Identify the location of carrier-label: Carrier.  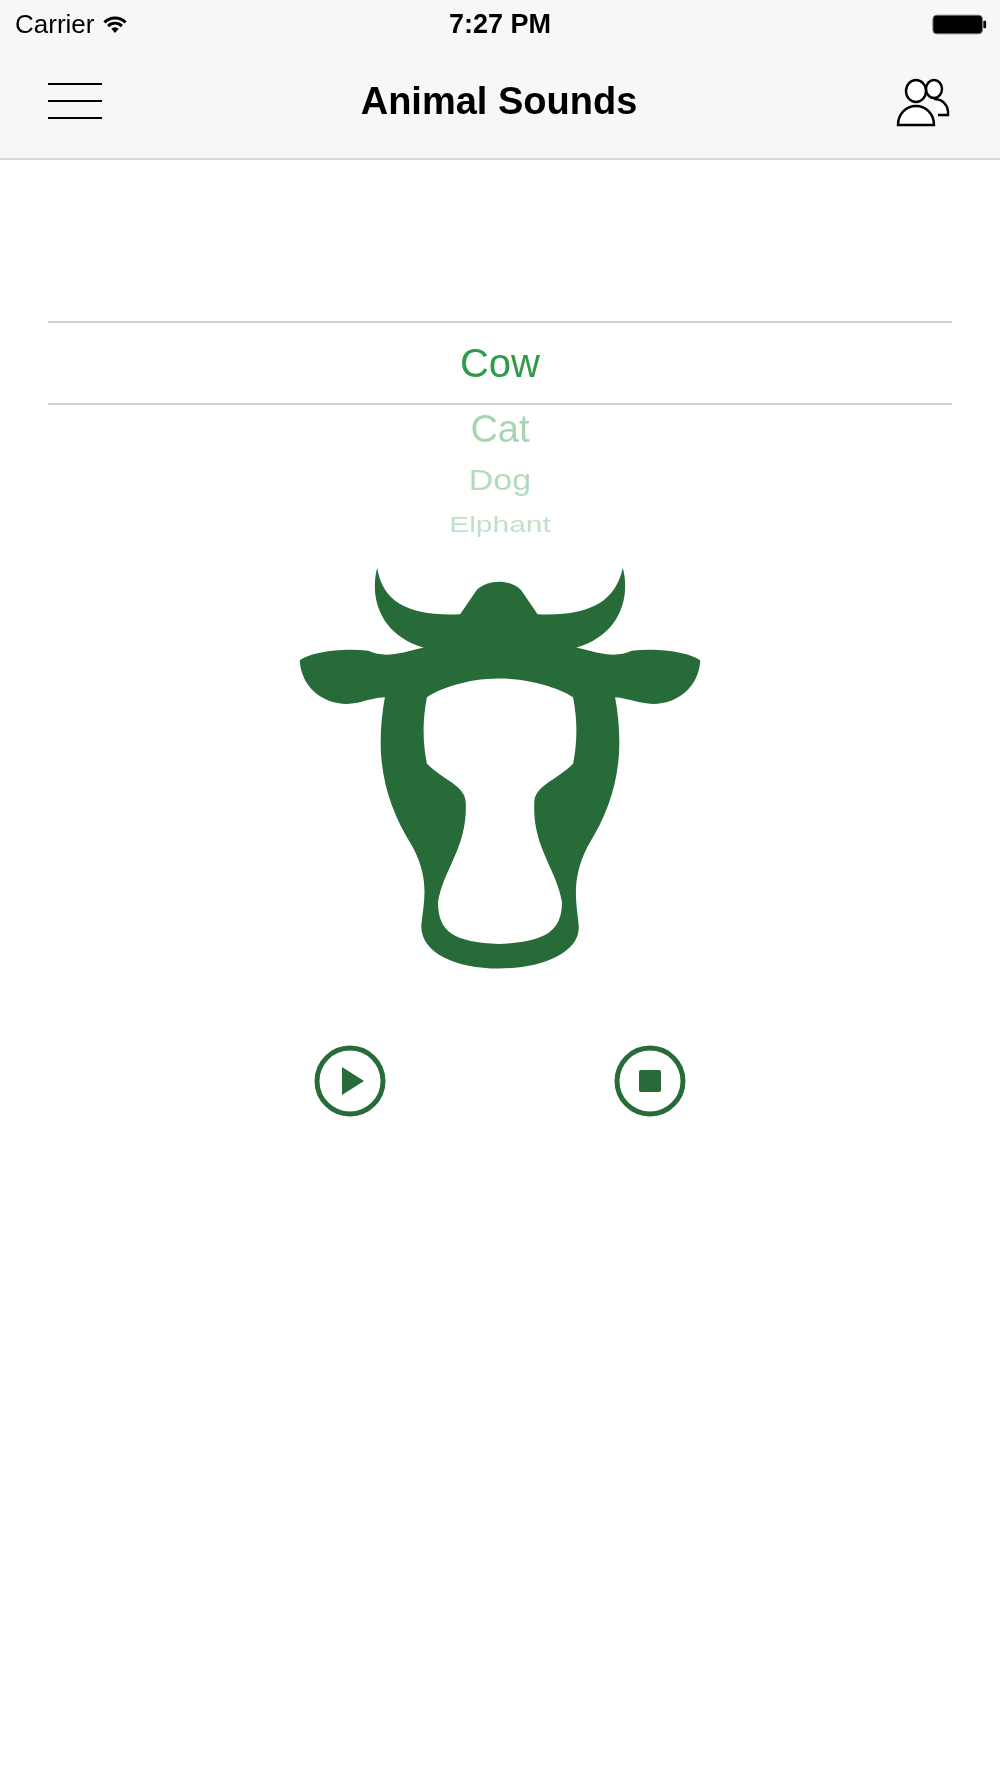
(55, 24).